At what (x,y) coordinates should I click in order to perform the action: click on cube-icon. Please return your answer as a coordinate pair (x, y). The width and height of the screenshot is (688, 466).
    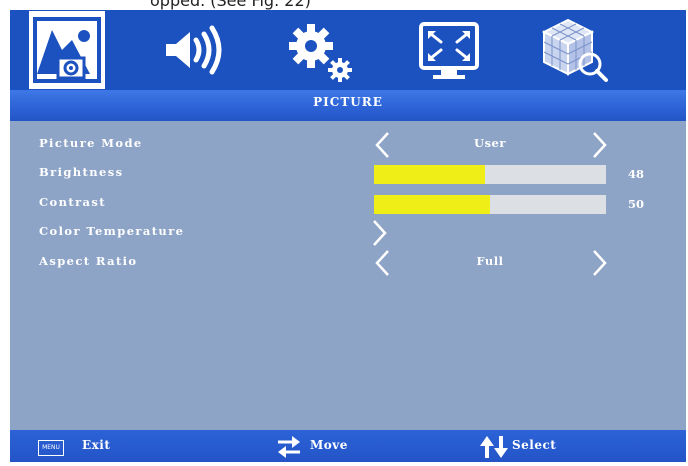
    Looking at the image, I should click on (574, 50).